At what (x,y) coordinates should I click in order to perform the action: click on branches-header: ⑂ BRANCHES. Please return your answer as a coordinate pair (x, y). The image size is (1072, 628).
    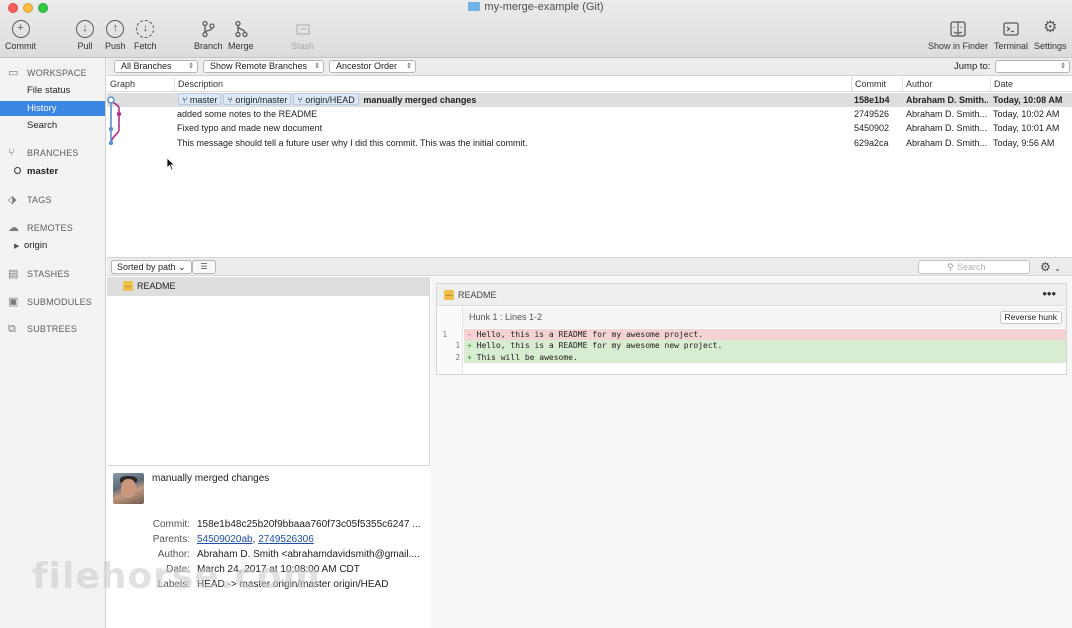
    Looking at the image, I should click on (43, 153).